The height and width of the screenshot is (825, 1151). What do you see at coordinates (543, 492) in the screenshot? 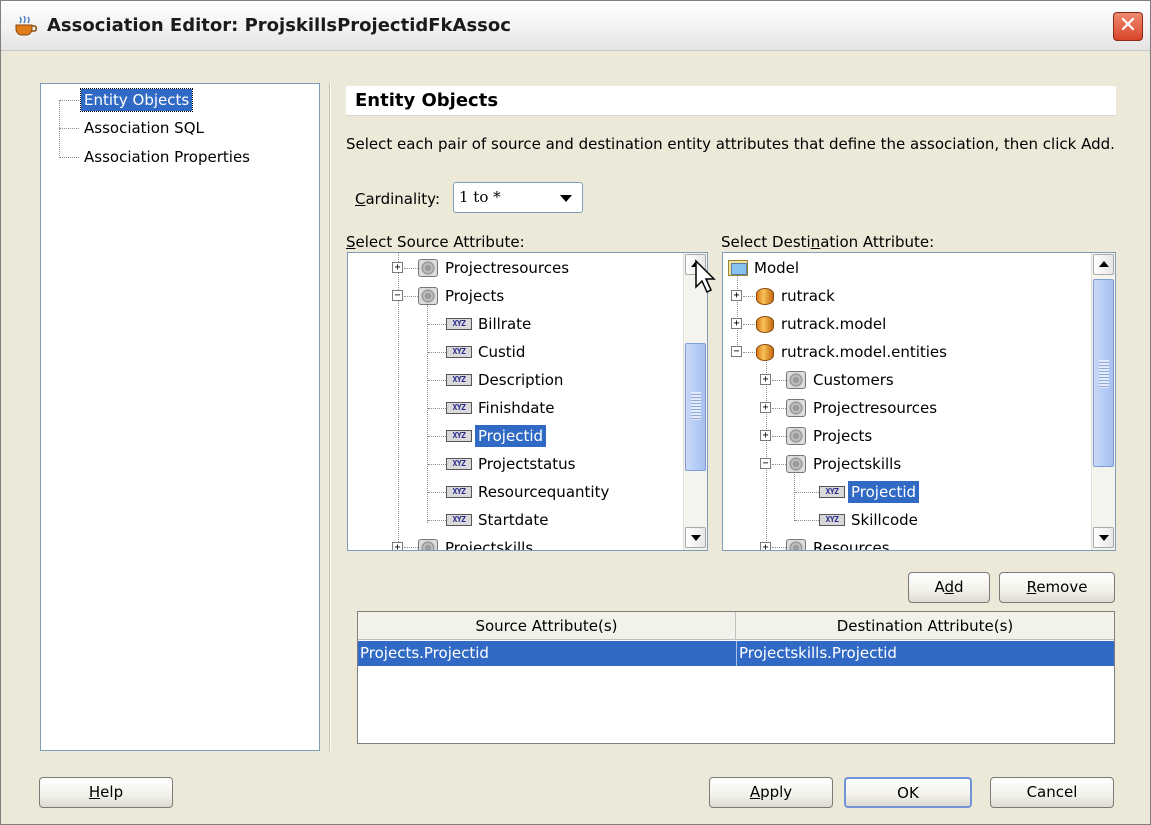
I see `tree-node-resourcequantity: Resourcequantity` at bounding box center [543, 492].